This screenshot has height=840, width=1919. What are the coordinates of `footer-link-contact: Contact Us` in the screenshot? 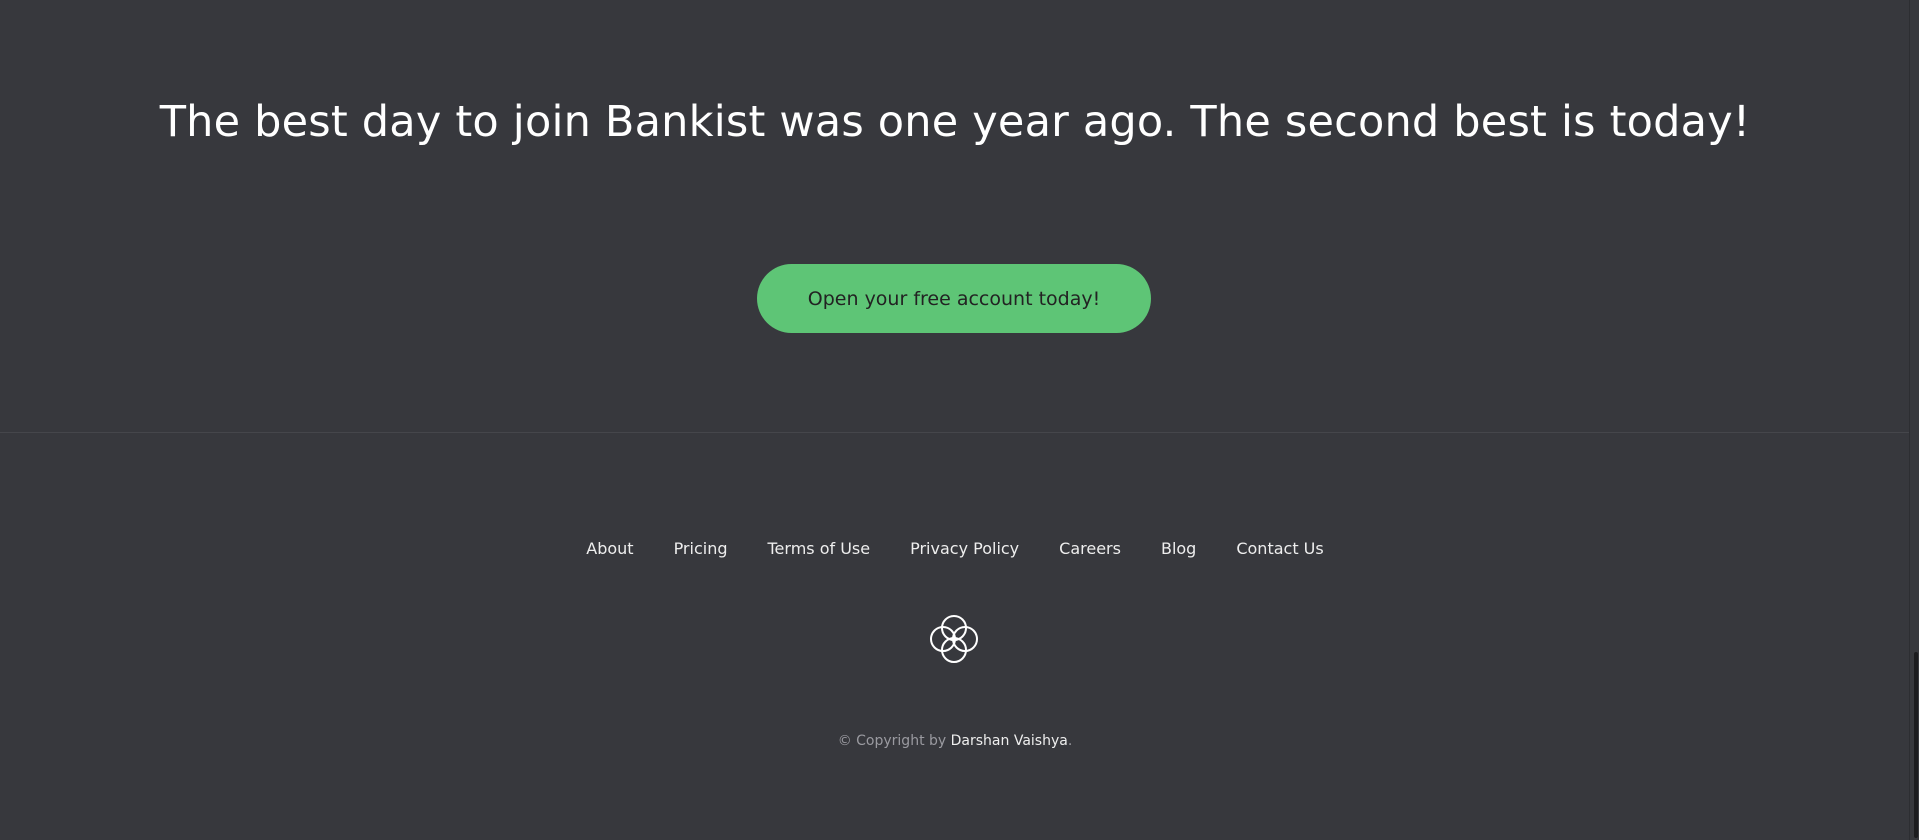 It's located at (1279, 548).